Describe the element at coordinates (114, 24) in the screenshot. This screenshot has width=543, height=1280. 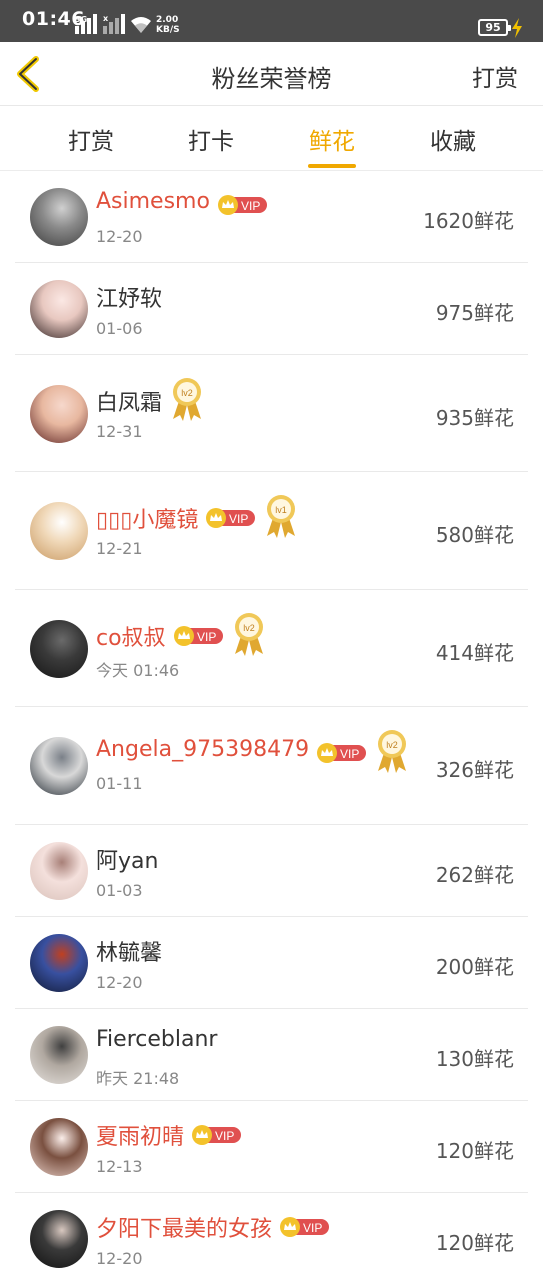
I see `signal-2-icon` at that location.